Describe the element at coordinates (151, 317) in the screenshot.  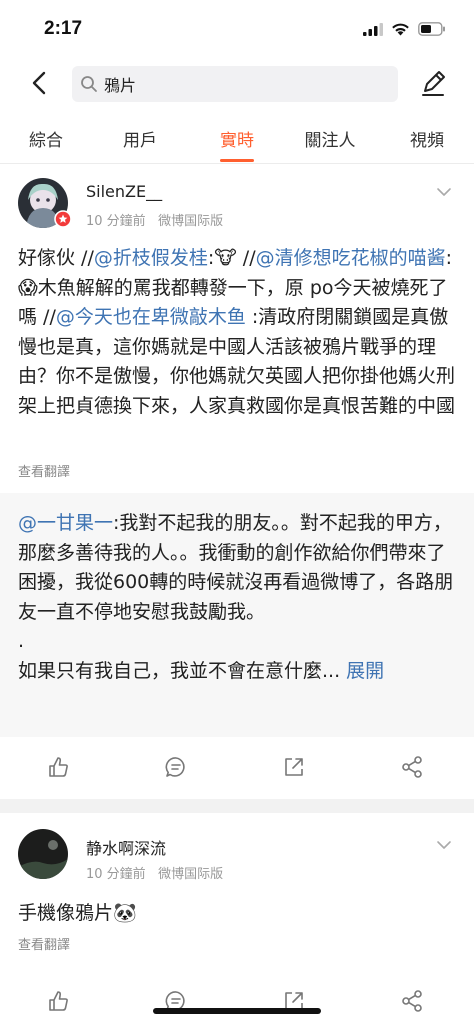
I see `mention-link: @今天也在卑微敲木鱼` at that location.